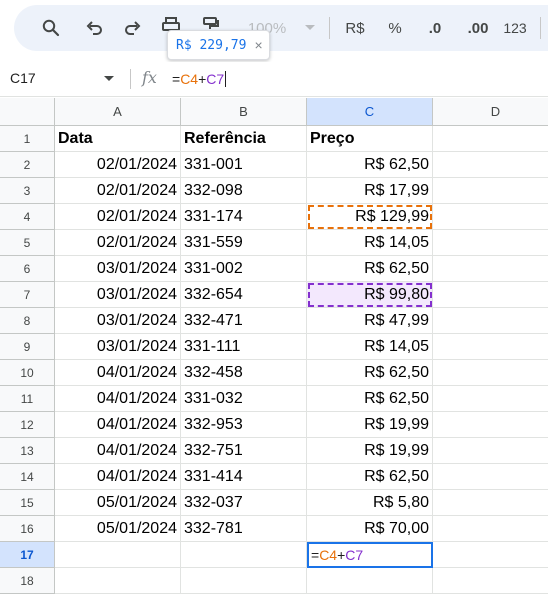 The height and width of the screenshot is (594, 548). Describe the element at coordinates (435, 28) in the screenshot. I see `decrease-decimals-button: .0` at that location.